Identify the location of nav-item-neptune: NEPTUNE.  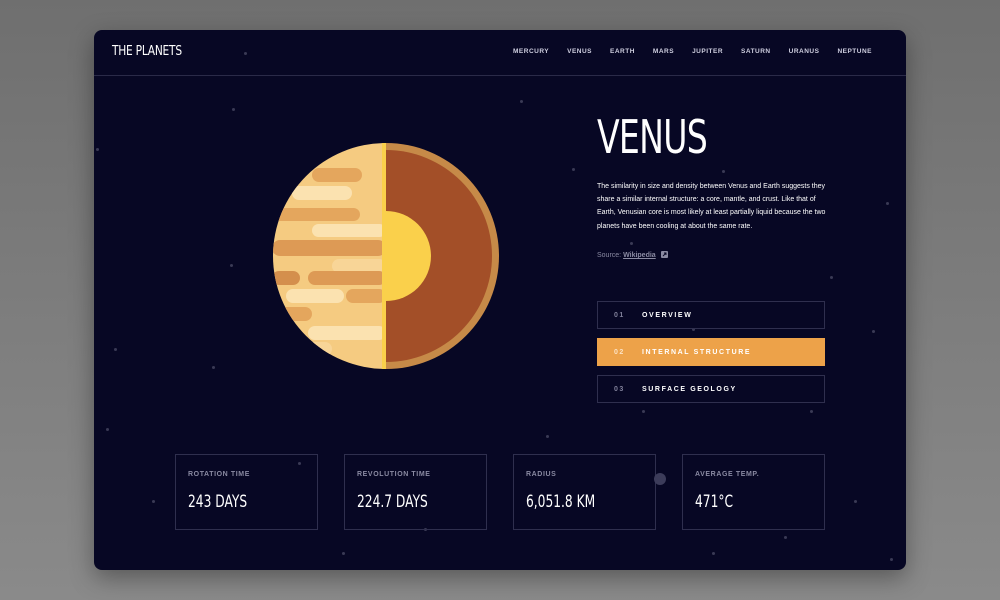
(854, 51).